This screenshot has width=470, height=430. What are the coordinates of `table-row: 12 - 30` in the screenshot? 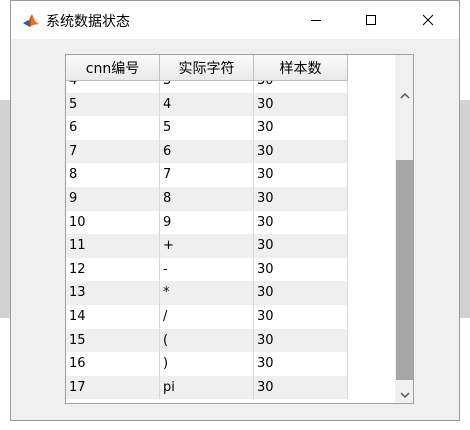 It's located at (207, 269).